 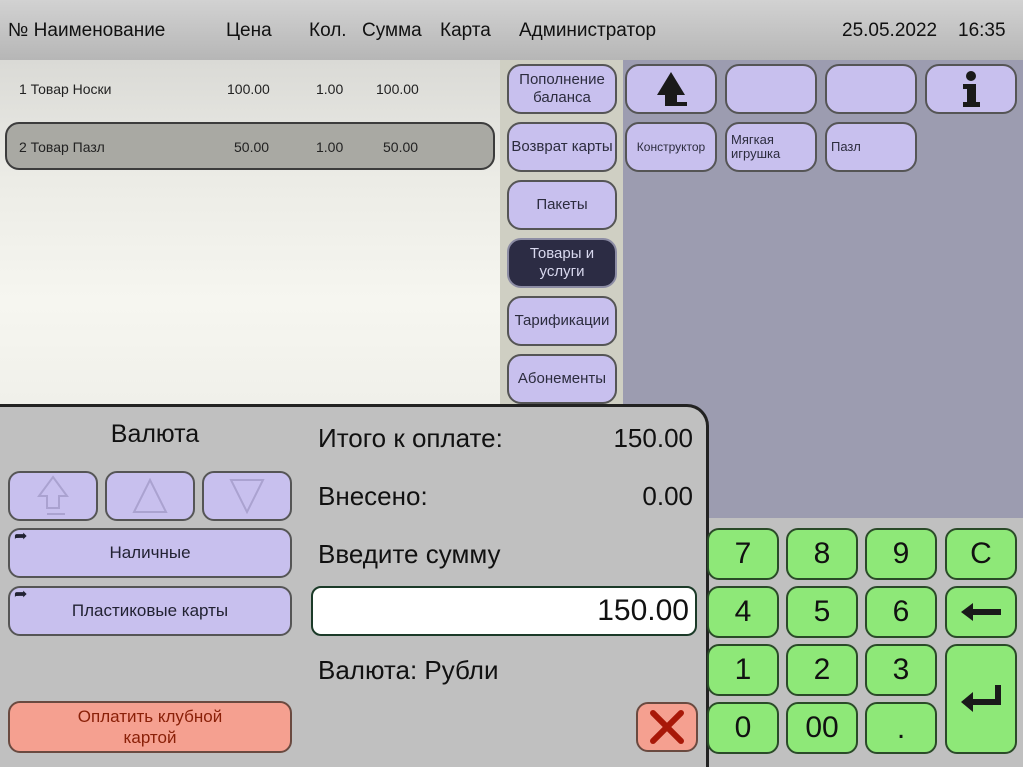 I want to click on key-0: 0, so click(x=743, y=728).